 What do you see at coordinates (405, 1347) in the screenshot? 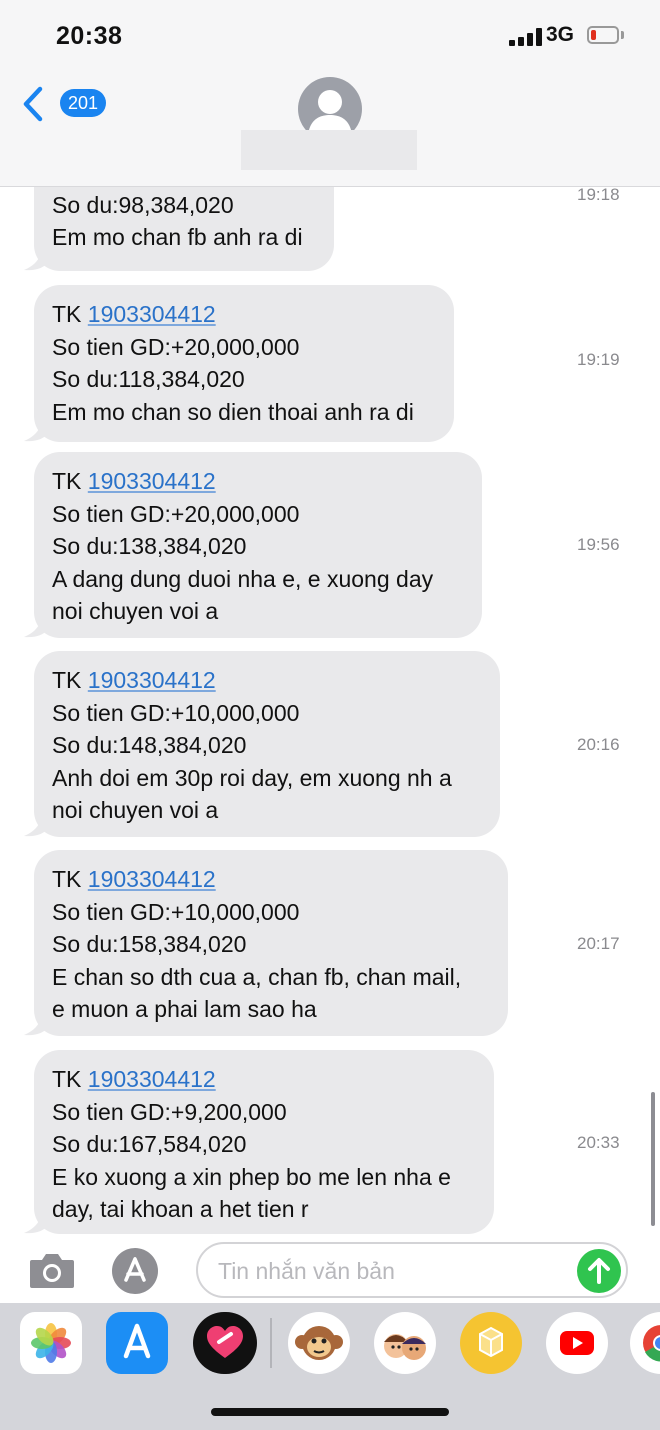
I see `memoji-faces-icon` at bounding box center [405, 1347].